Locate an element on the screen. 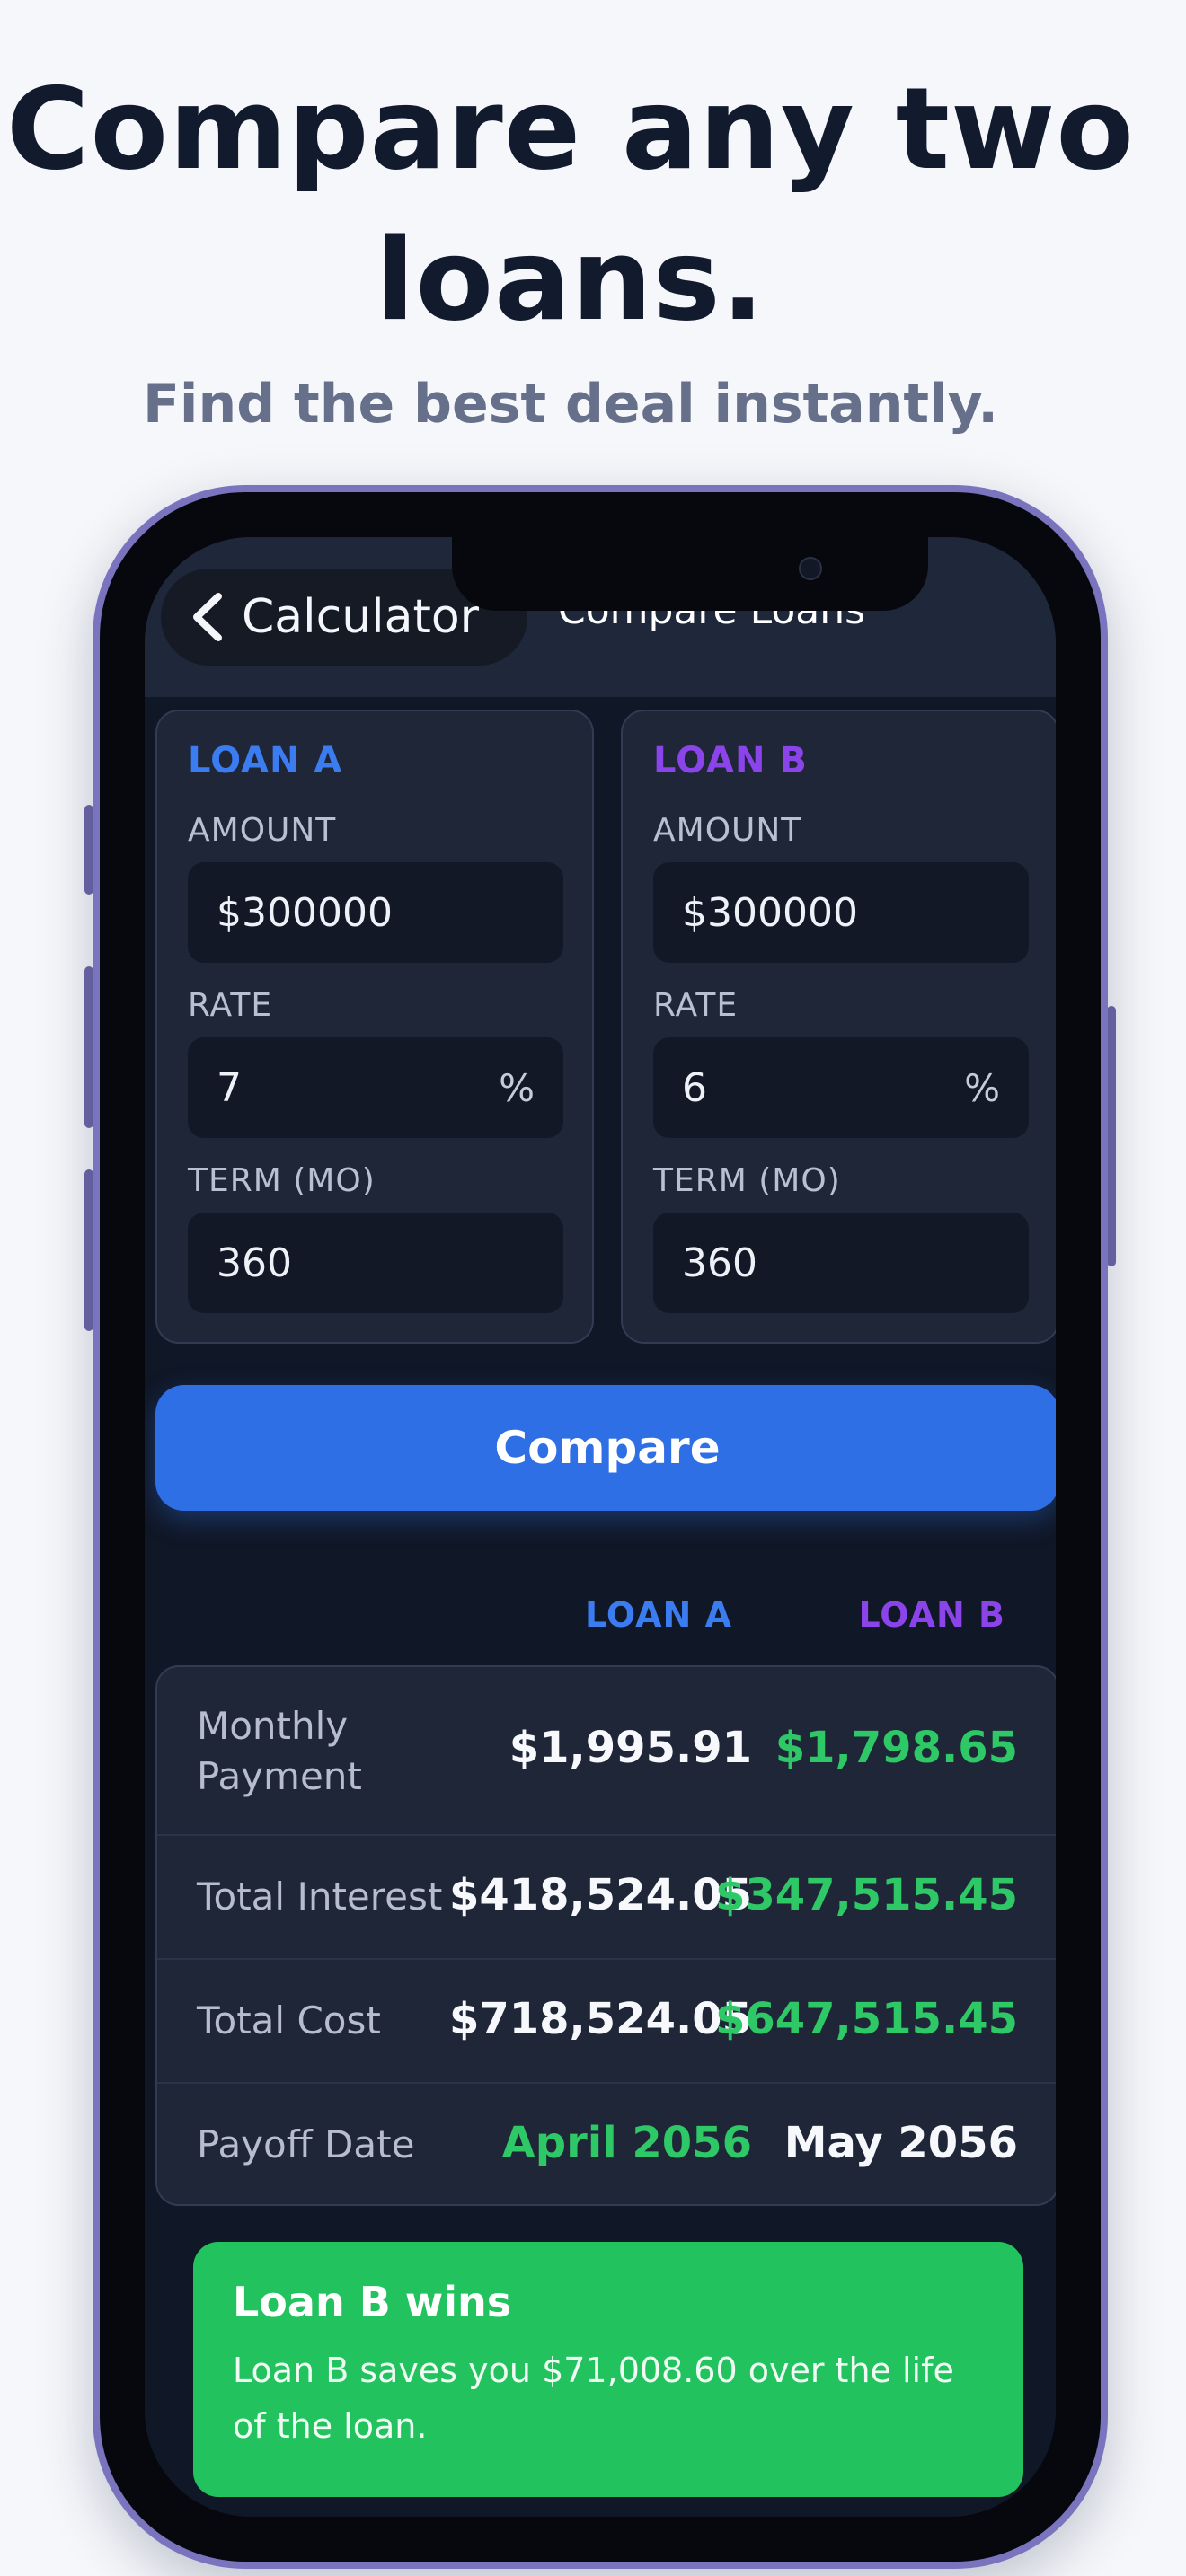 The height and width of the screenshot is (2576, 1186). total-interest-loan-b: $347,515.45 is located at coordinates (866, 1895).